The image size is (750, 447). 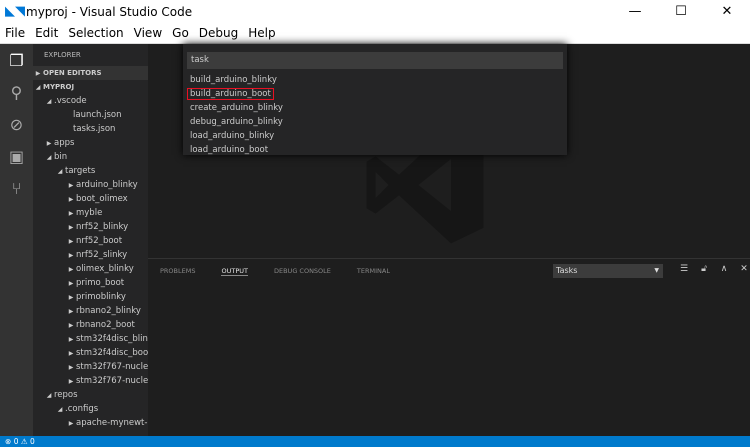 What do you see at coordinates (16, 124) in the screenshot?
I see `debug-icon: ⊘` at bounding box center [16, 124].